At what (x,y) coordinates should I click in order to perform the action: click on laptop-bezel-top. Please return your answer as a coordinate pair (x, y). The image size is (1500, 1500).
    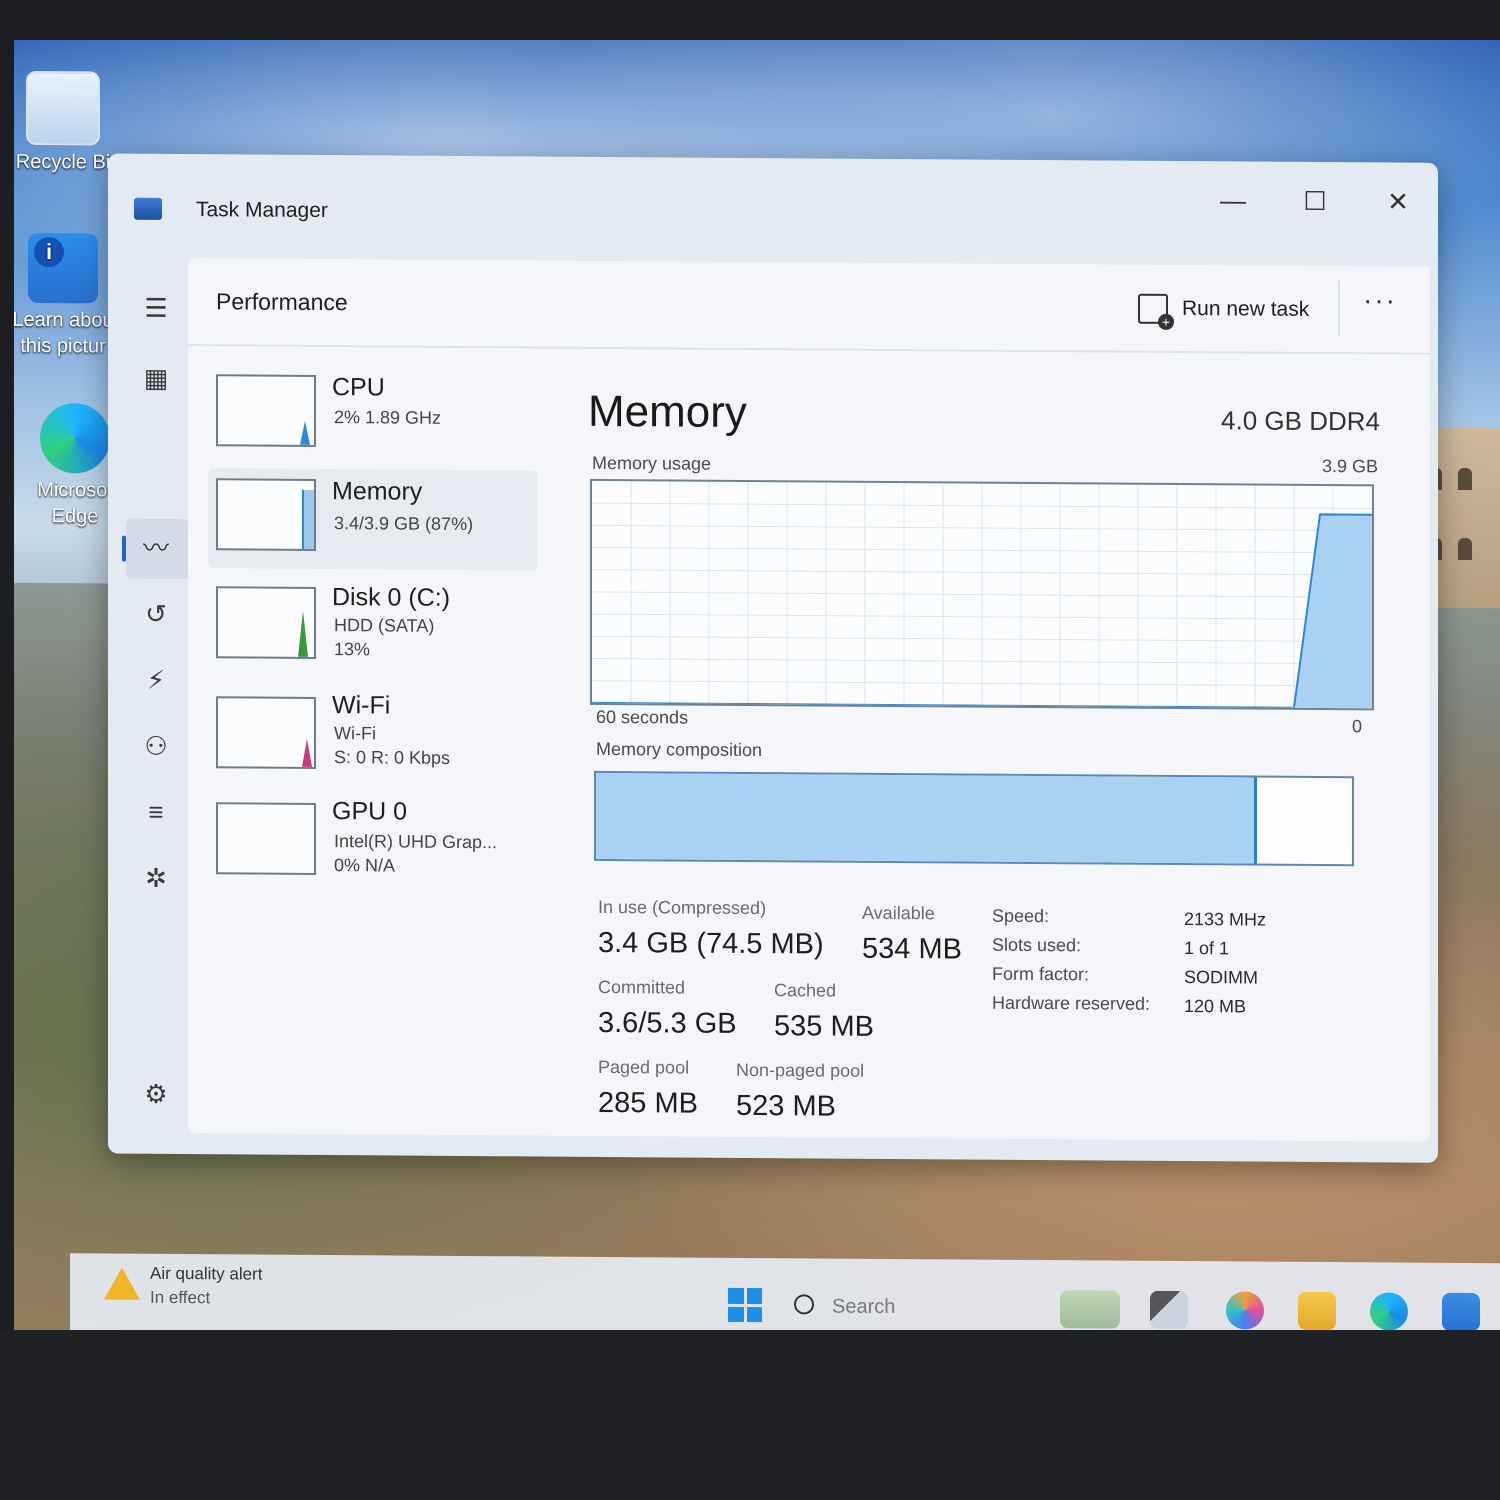
    Looking at the image, I should click on (750, 20).